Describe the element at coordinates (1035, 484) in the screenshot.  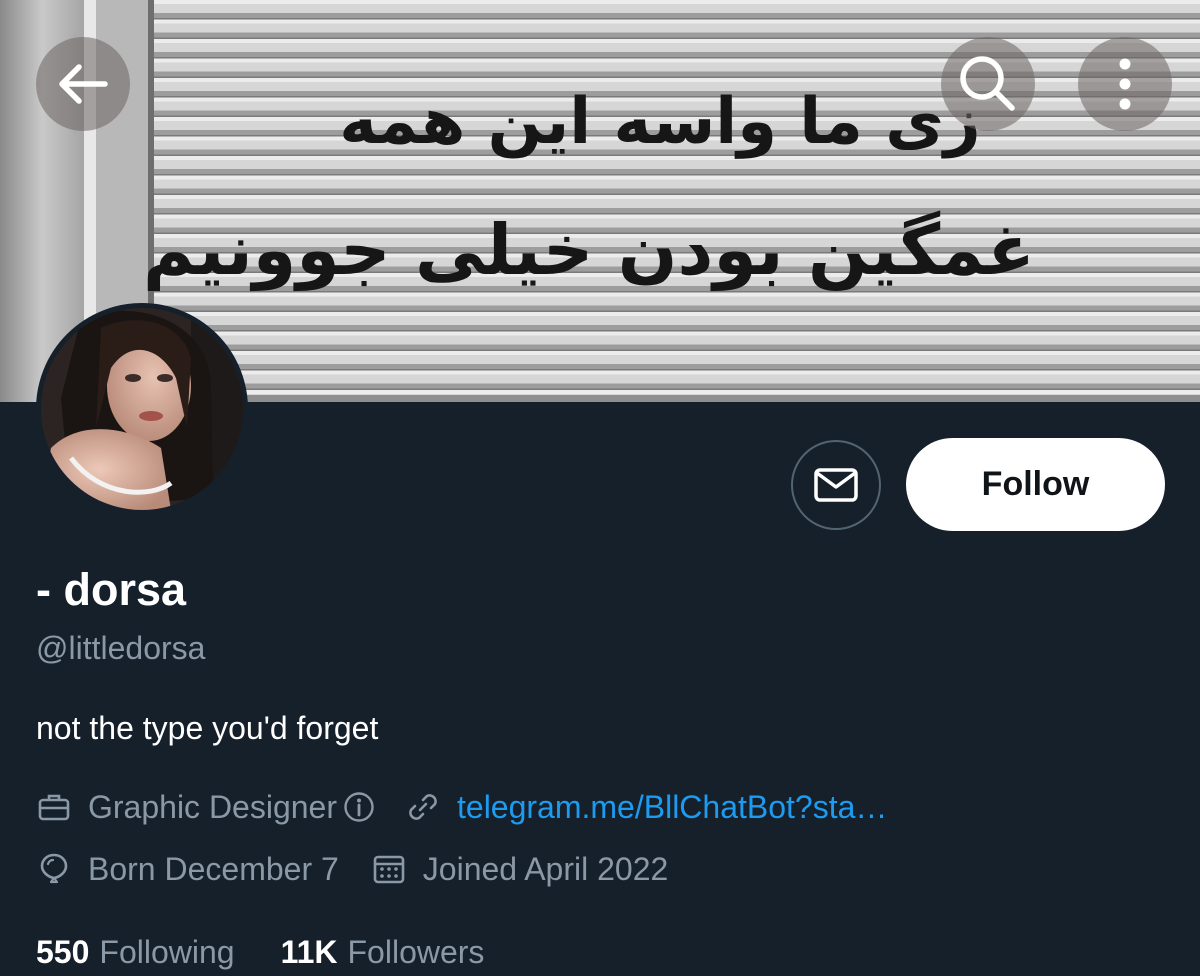
I see `follow-button: Follow` at that location.